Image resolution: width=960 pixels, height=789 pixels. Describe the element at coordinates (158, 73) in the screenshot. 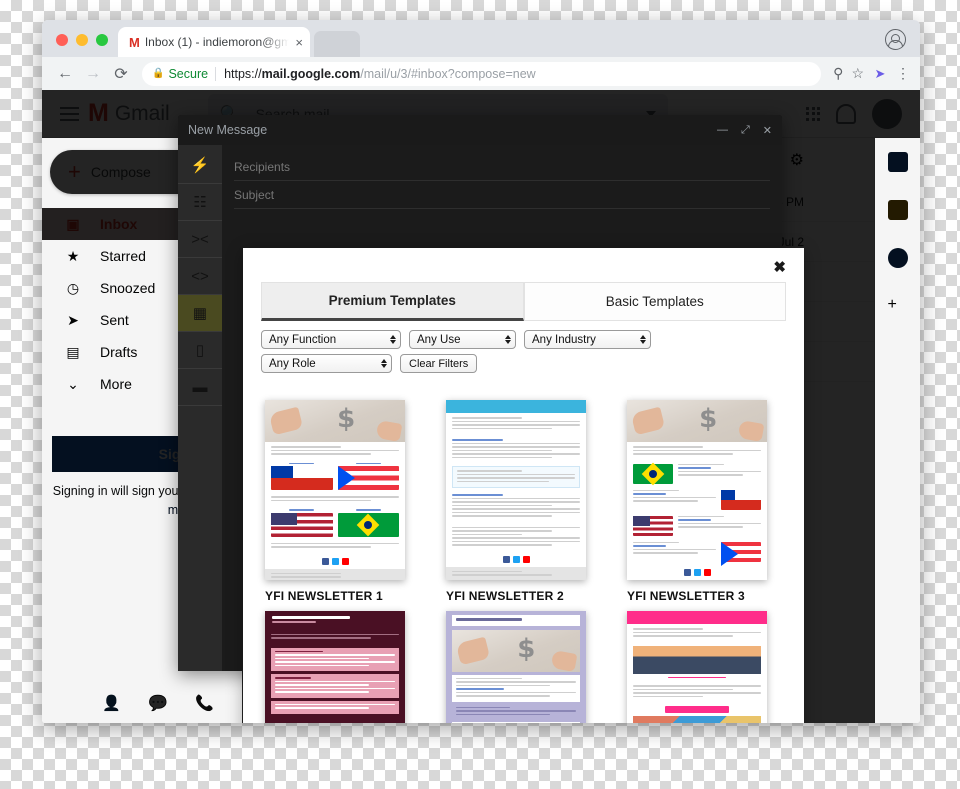

I see `lock-icon: 🔒` at that location.